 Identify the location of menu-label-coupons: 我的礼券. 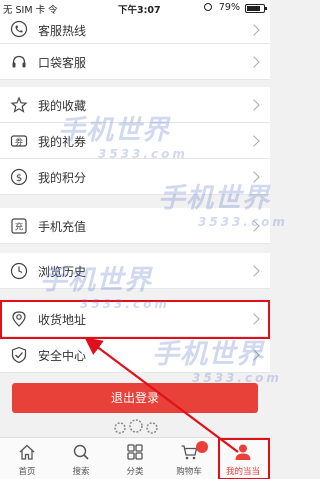
(62, 142).